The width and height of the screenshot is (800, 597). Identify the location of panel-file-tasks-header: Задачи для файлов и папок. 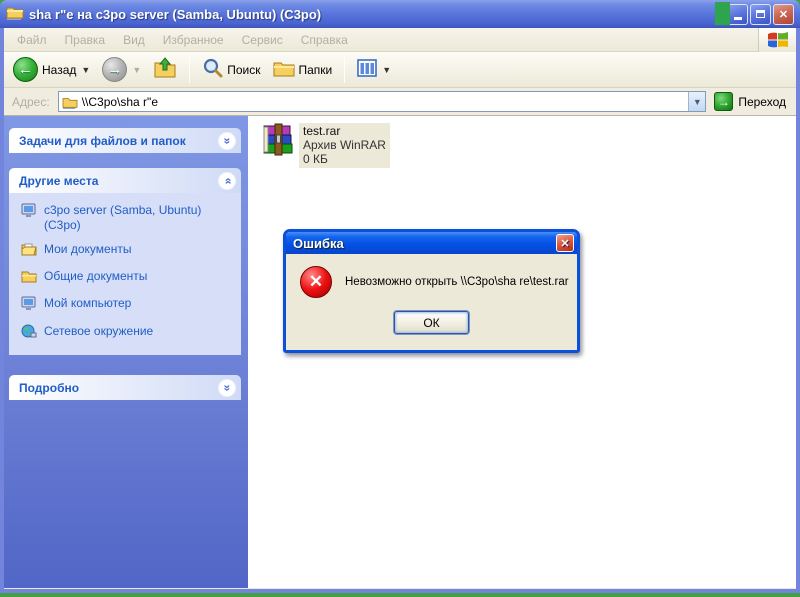
(125, 140).